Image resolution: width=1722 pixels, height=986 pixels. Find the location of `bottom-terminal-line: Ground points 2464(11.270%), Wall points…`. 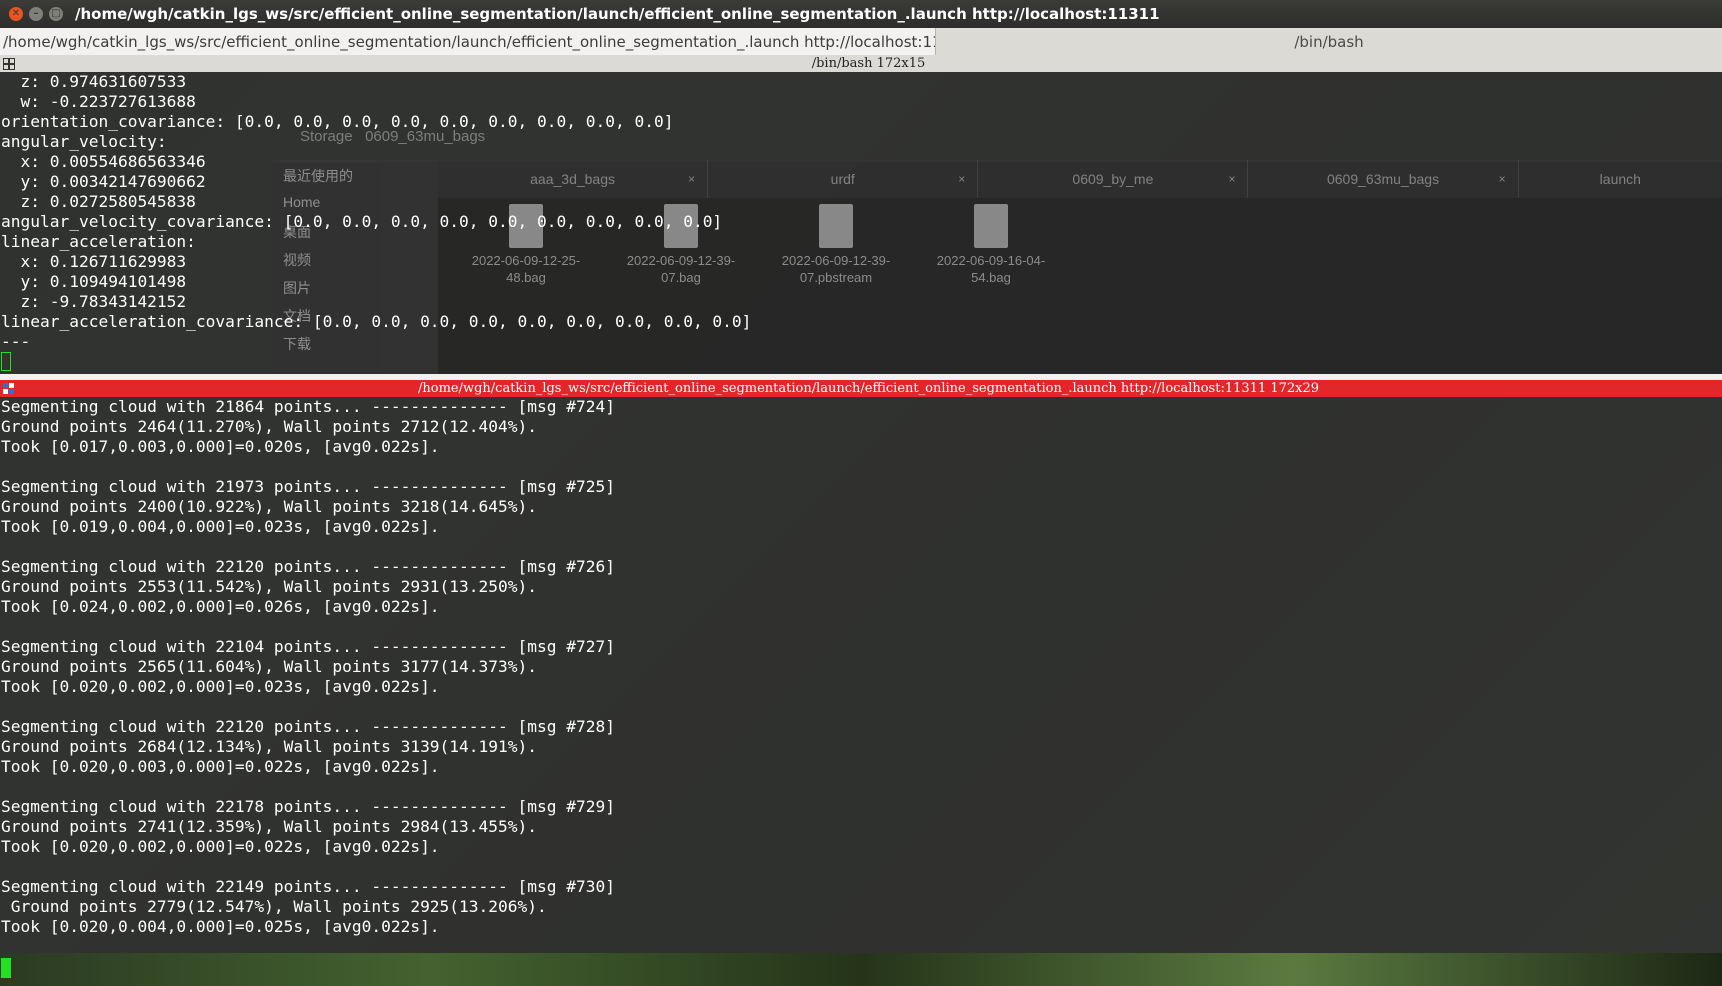

bottom-terminal-line: Ground points 2464(11.270%), Wall points… is located at coordinates (269, 426).